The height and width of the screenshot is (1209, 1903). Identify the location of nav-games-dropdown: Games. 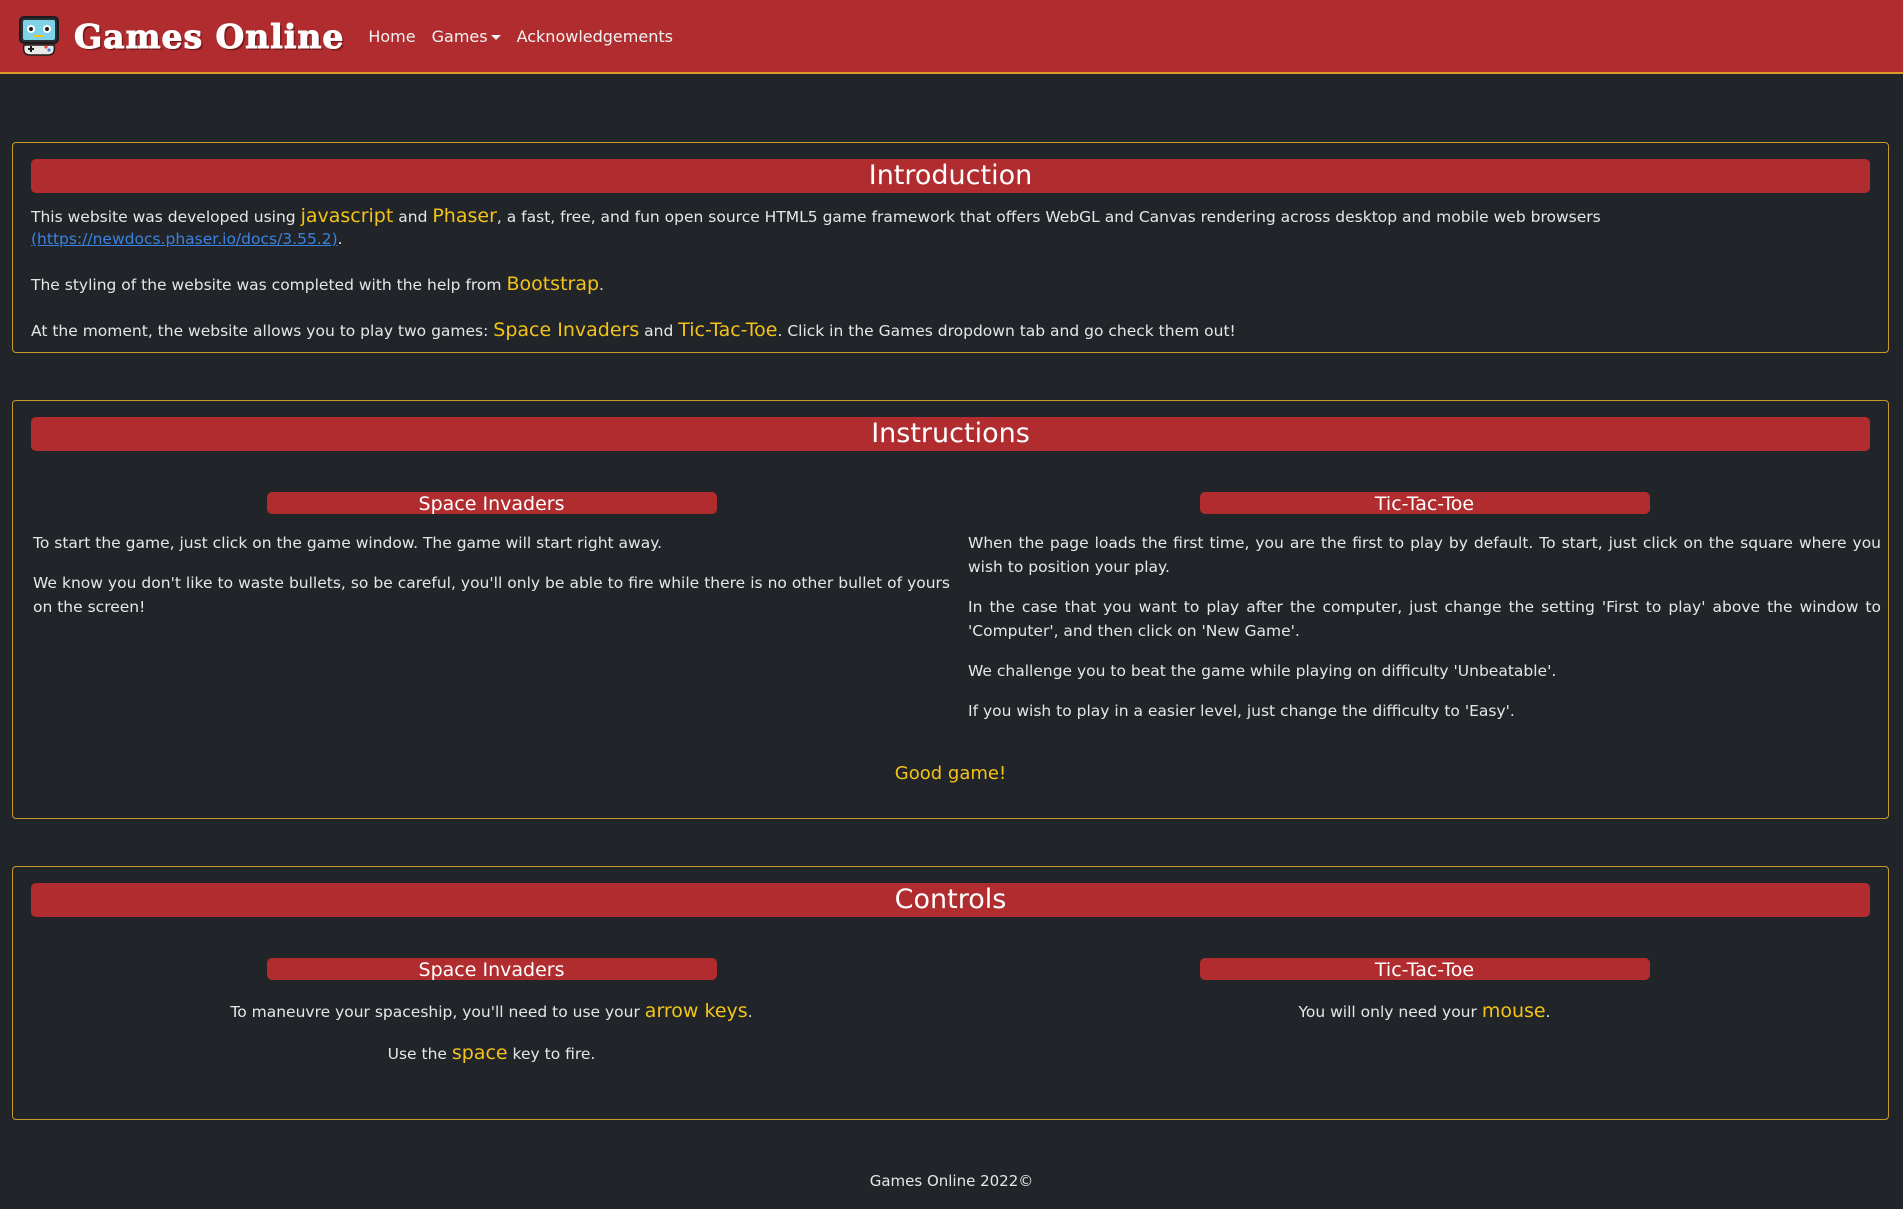
(466, 36).